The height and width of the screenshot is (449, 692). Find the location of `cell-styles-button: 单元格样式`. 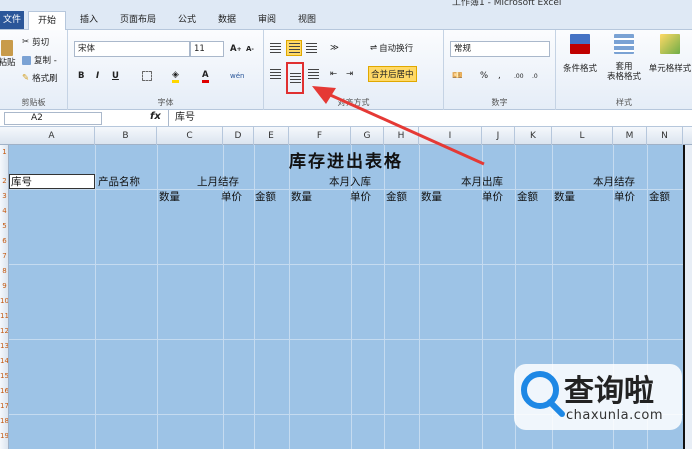

cell-styles-button: 单元格样式 is located at coordinates (670, 59).